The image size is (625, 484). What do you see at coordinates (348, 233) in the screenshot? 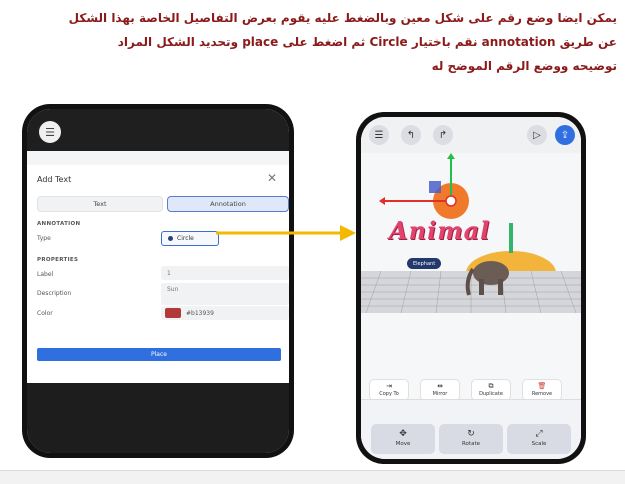
I see `arrow-head` at bounding box center [348, 233].